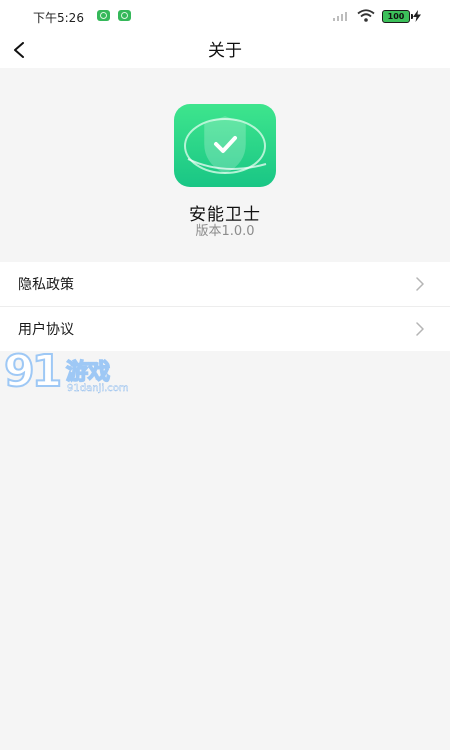 The image size is (450, 750). What do you see at coordinates (340, 16) in the screenshot?
I see `signal-icon` at bounding box center [340, 16].